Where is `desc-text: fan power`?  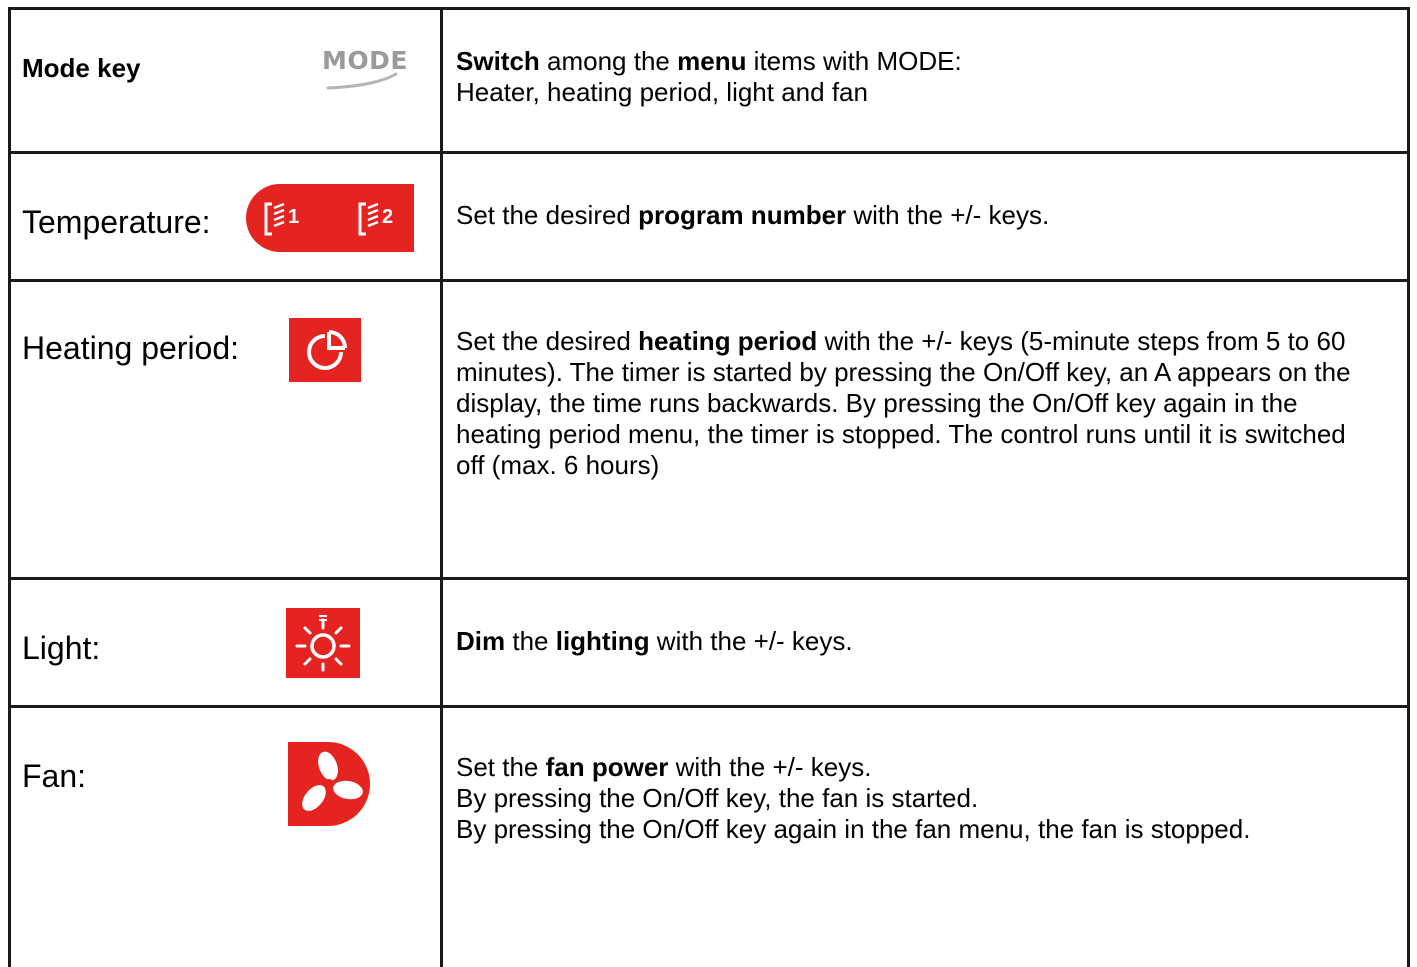 desc-text: fan power is located at coordinates (607, 767).